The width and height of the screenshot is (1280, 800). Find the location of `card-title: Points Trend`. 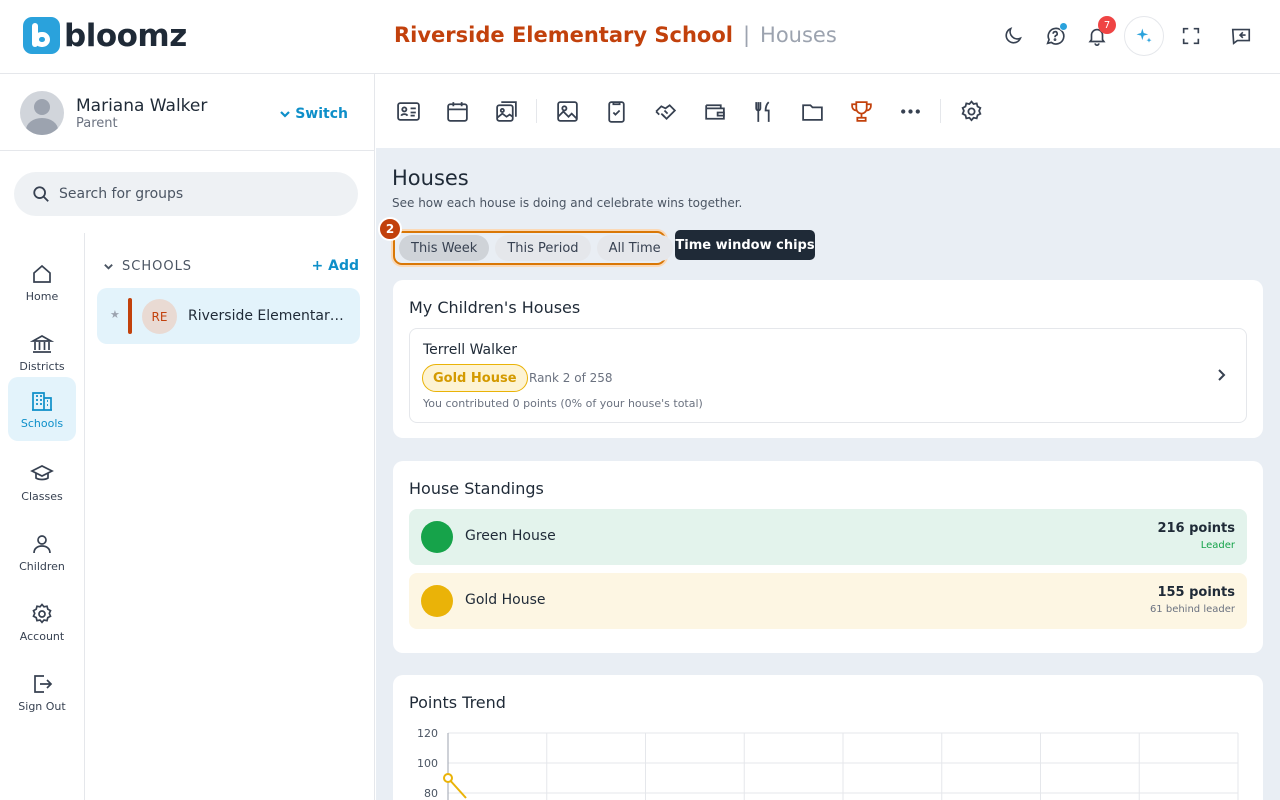

card-title: Points Trend is located at coordinates (457, 702).